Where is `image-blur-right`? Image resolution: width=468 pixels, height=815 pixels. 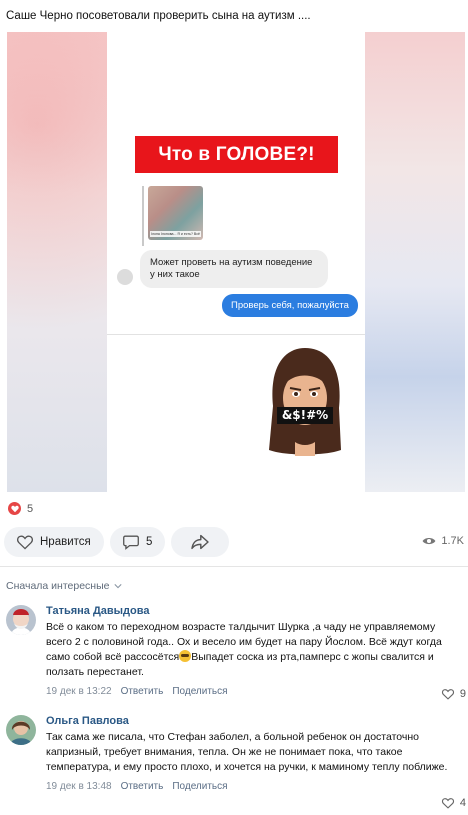
image-blur-right is located at coordinates (415, 262).